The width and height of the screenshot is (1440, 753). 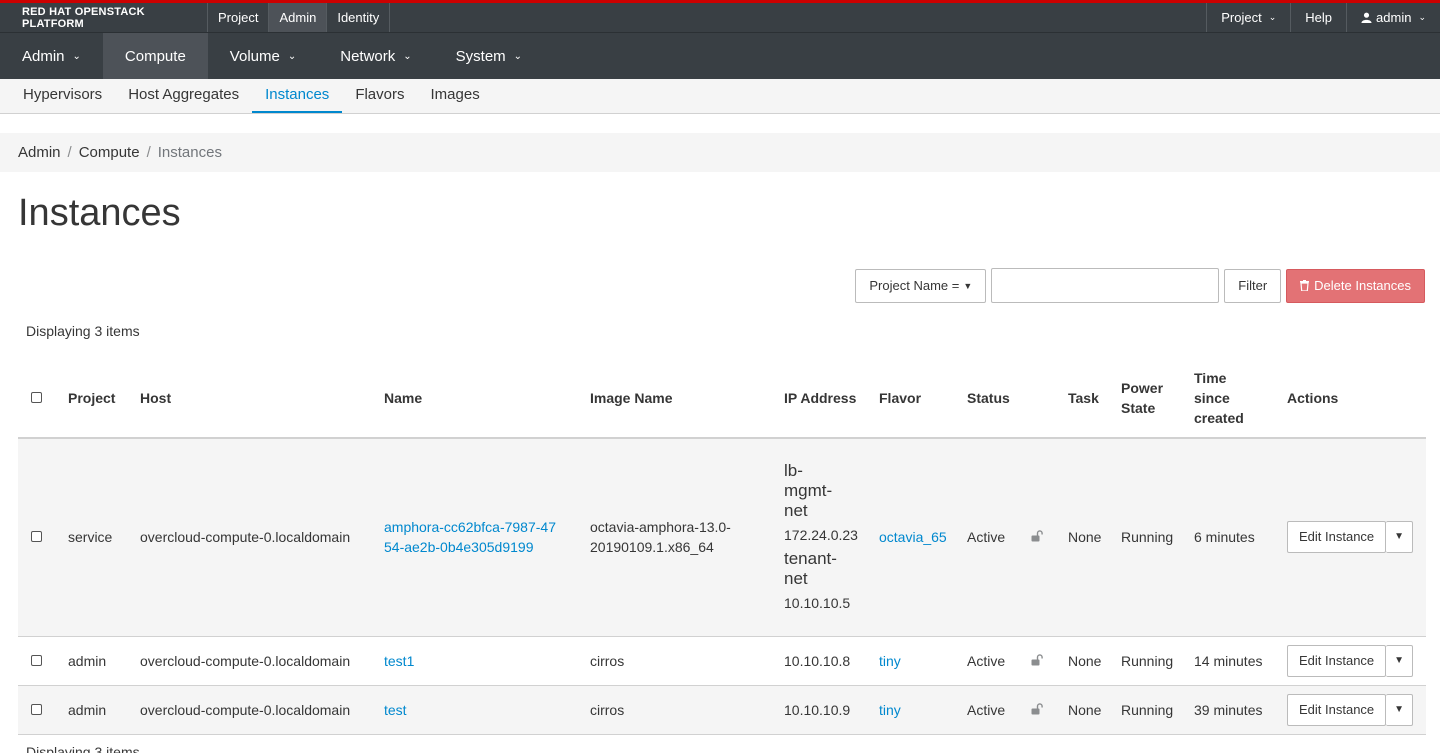 What do you see at coordinates (679, 399) in the screenshot?
I see `header-image-name: Image Name` at bounding box center [679, 399].